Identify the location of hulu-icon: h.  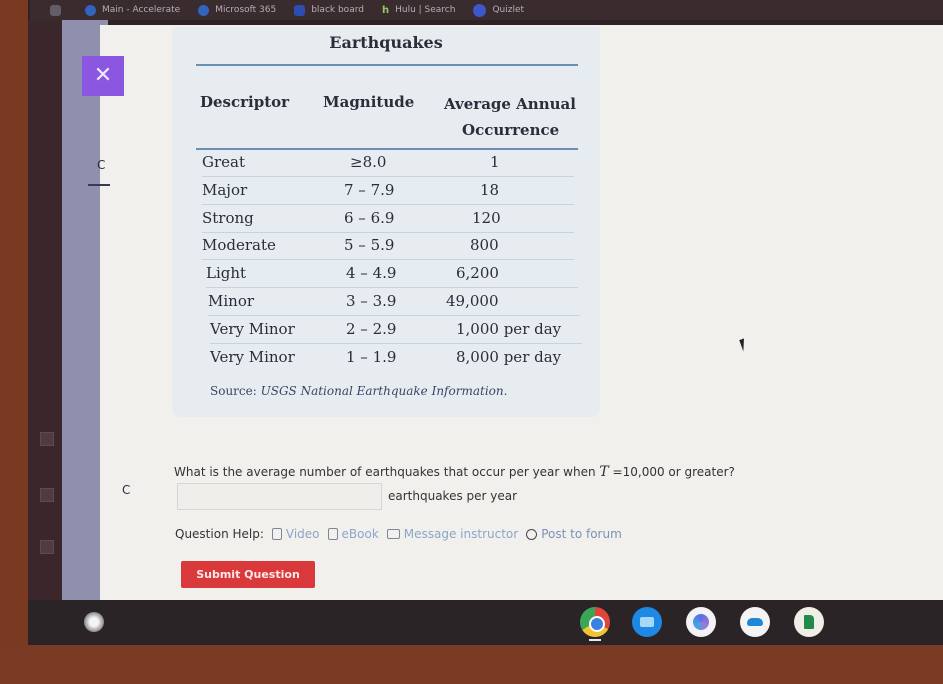
(385, 10).